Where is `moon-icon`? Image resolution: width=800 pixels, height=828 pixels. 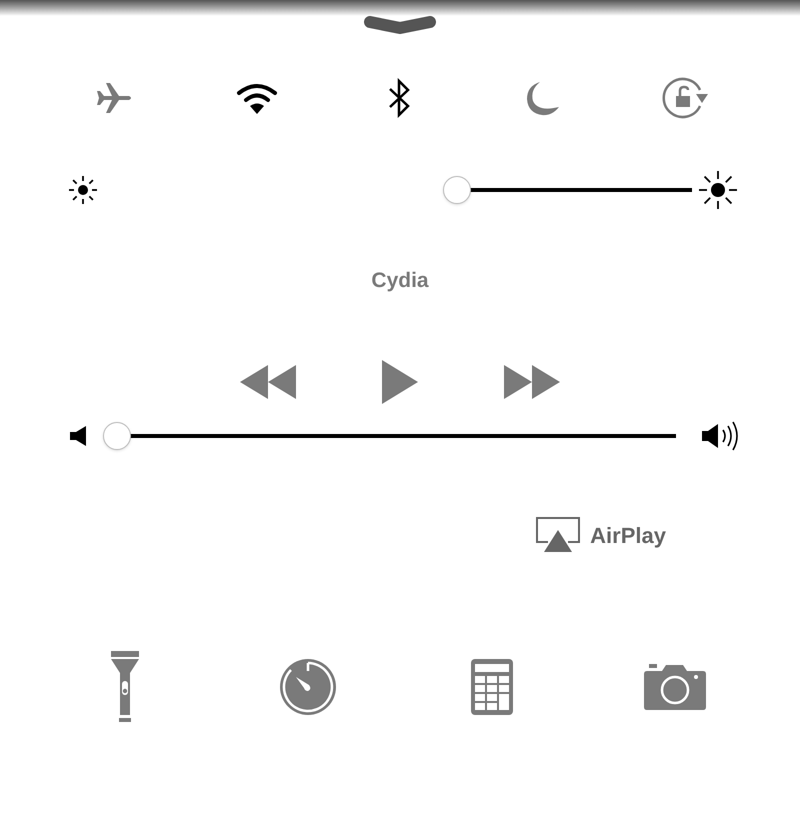 moon-icon is located at coordinates (543, 98).